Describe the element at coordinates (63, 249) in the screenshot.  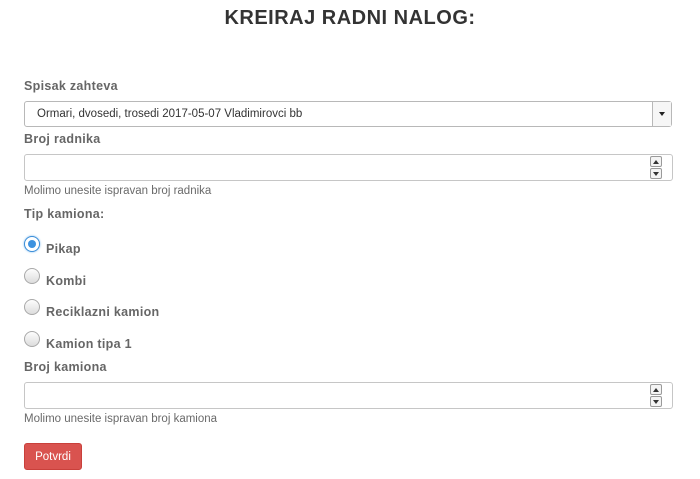
I see `radio-label-pikap: Pikap` at that location.